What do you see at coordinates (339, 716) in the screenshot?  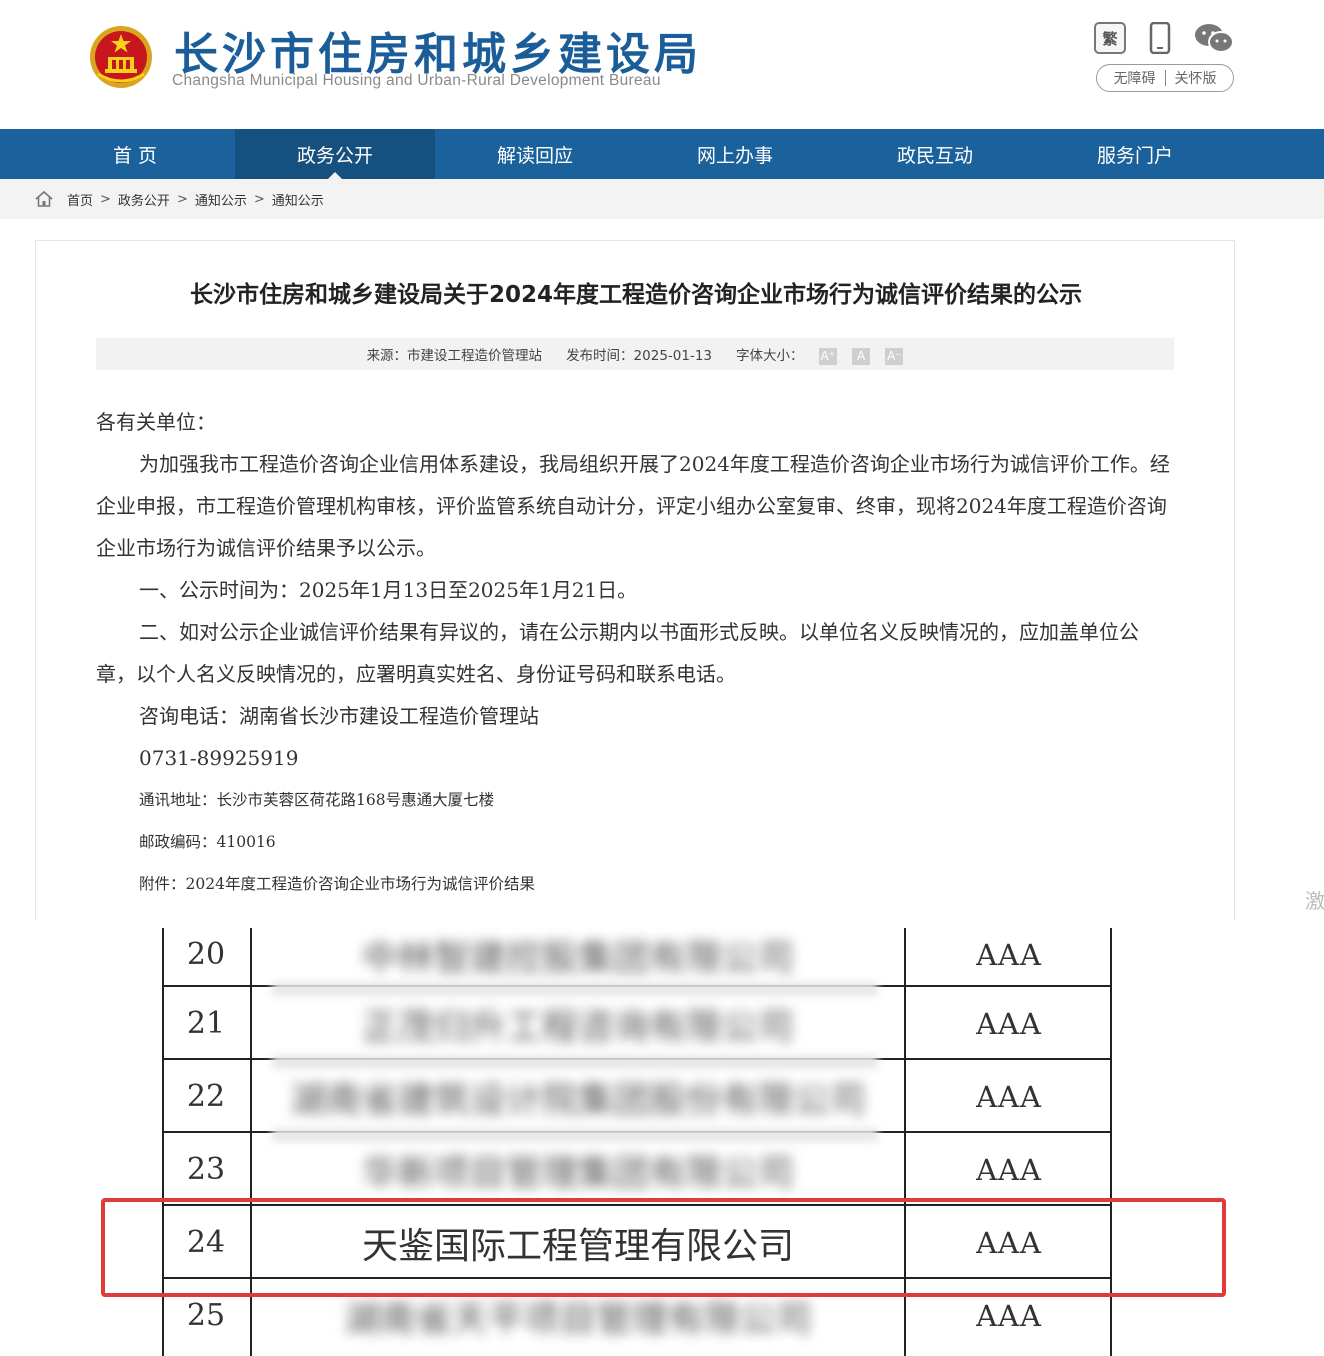 I see `contact-line: 咨询电话：湖南省长沙市建设工程造价管理站` at bounding box center [339, 716].